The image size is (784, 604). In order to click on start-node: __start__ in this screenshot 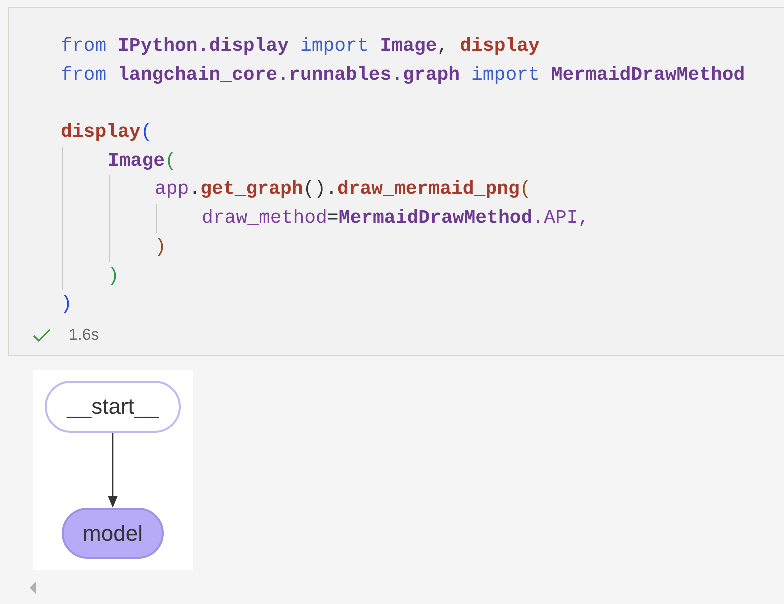, I will do `click(113, 406)`.